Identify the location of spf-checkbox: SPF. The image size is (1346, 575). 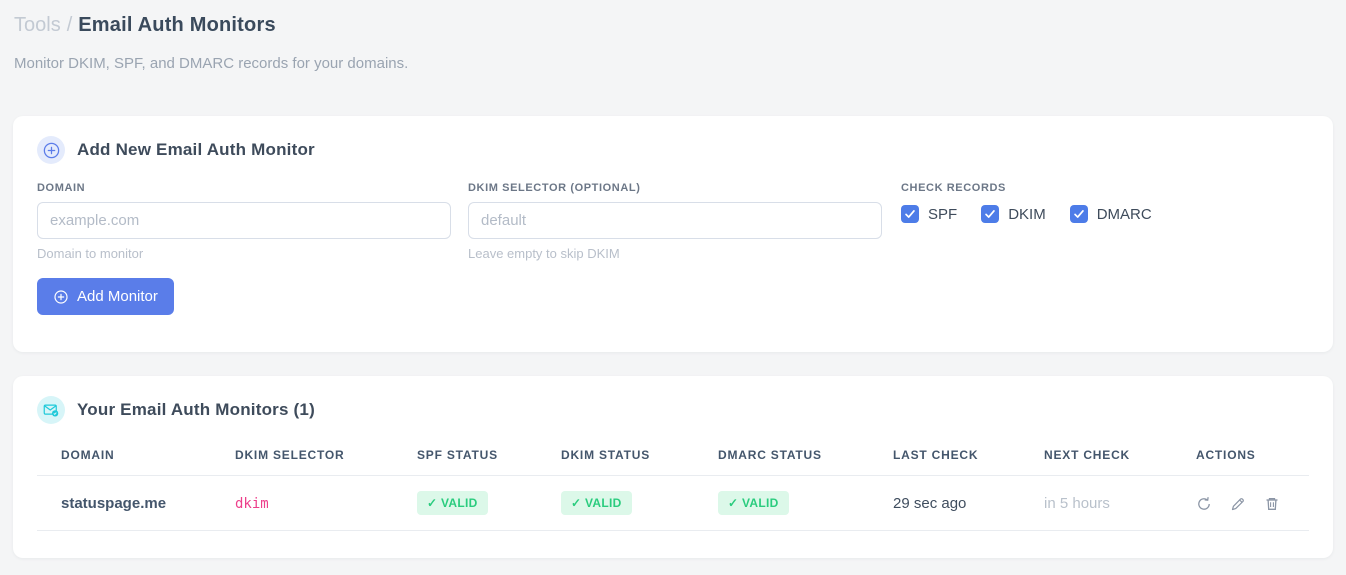
(929, 214).